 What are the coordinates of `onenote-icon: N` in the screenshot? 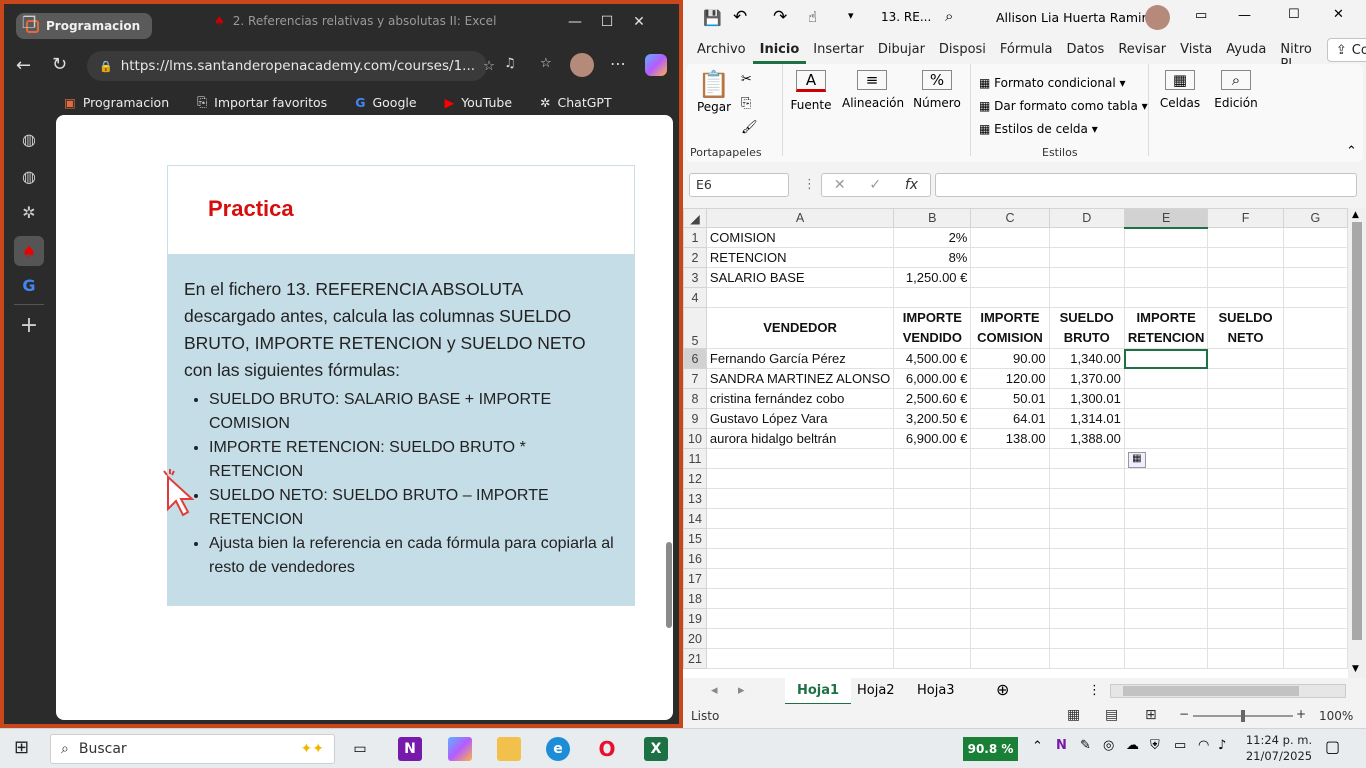 It's located at (410, 749).